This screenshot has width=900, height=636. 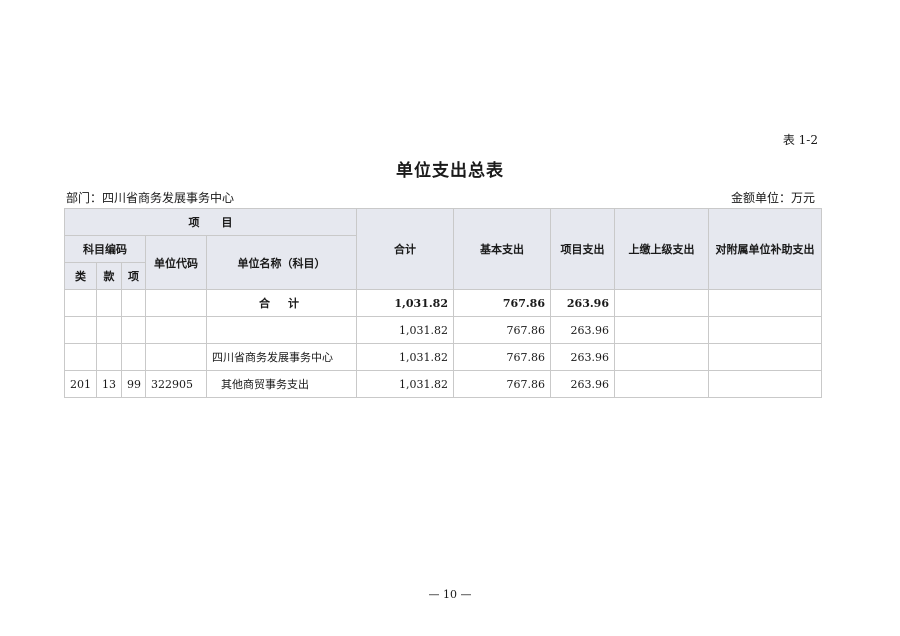 What do you see at coordinates (176, 384) in the screenshot?
I see `cell-unit-code: 322905` at bounding box center [176, 384].